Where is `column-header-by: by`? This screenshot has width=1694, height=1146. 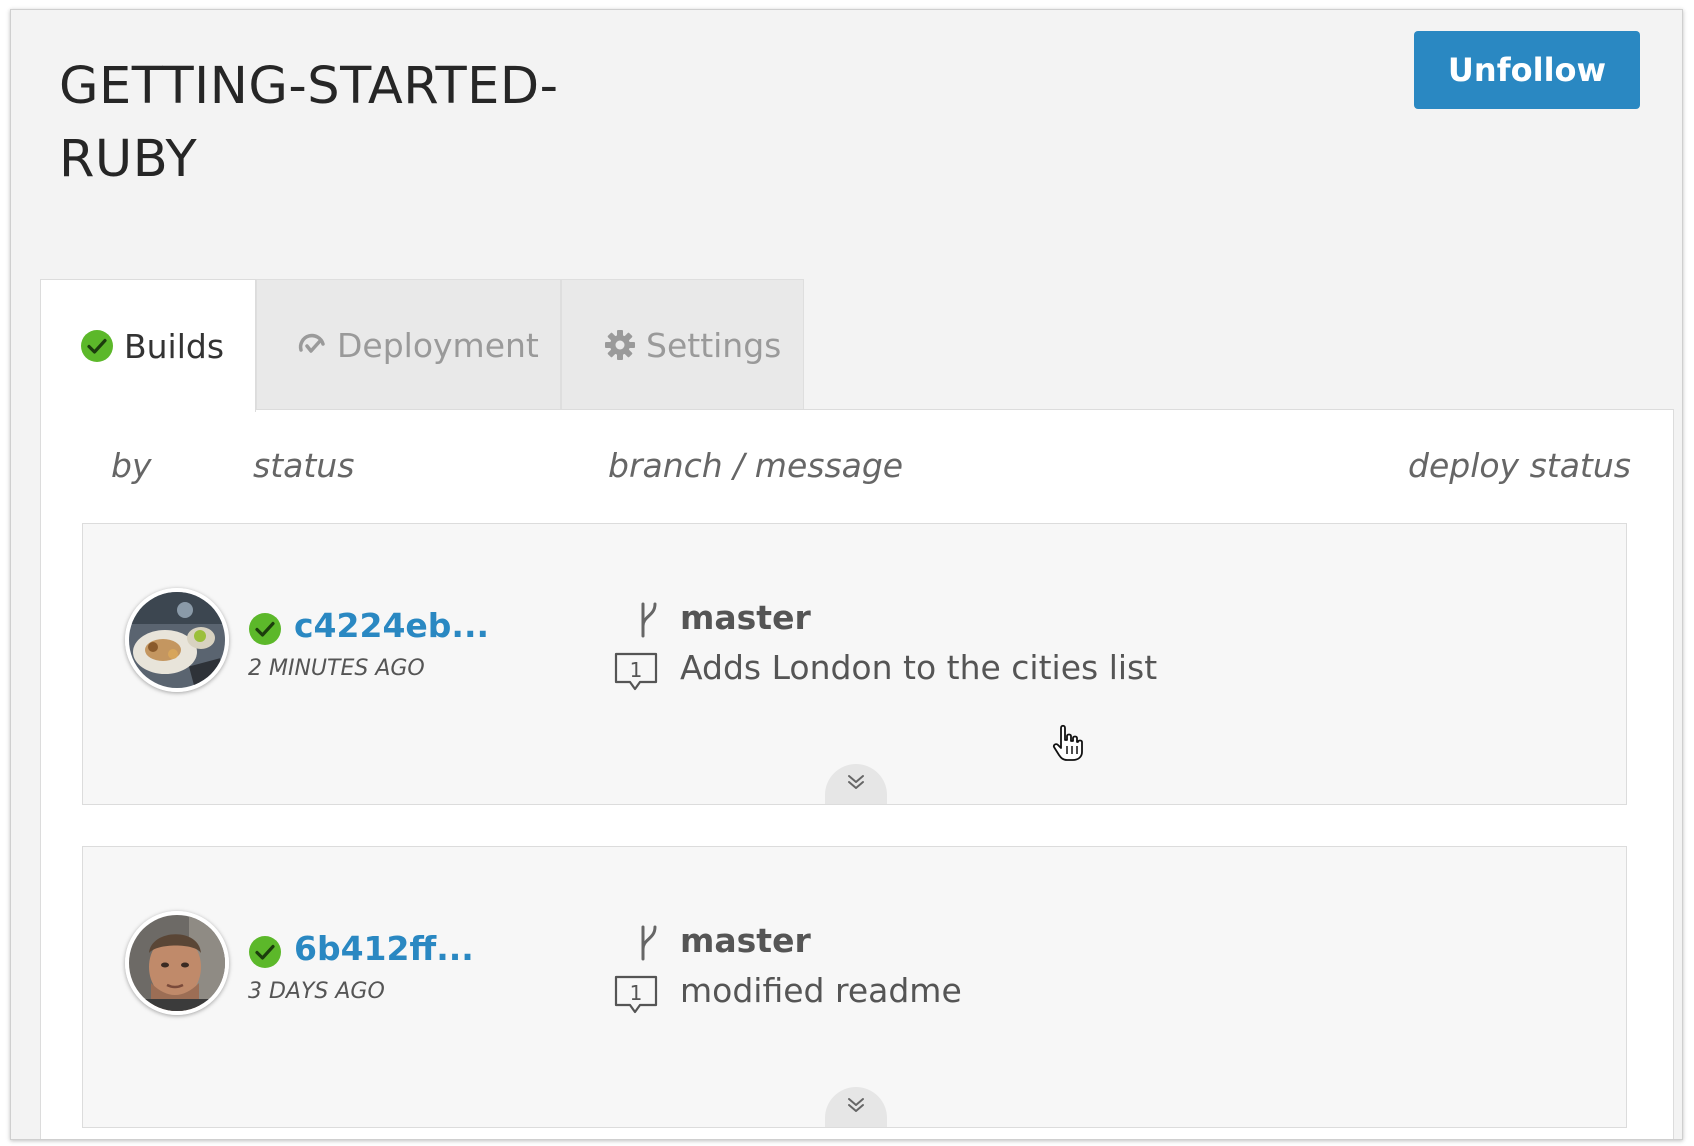
column-header-by: by is located at coordinates (131, 465).